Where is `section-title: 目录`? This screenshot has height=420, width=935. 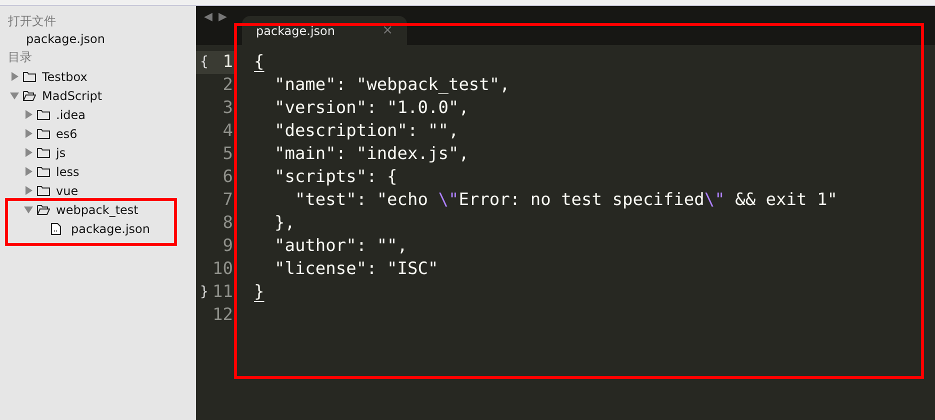
section-title: 目录 is located at coordinates (20, 57).